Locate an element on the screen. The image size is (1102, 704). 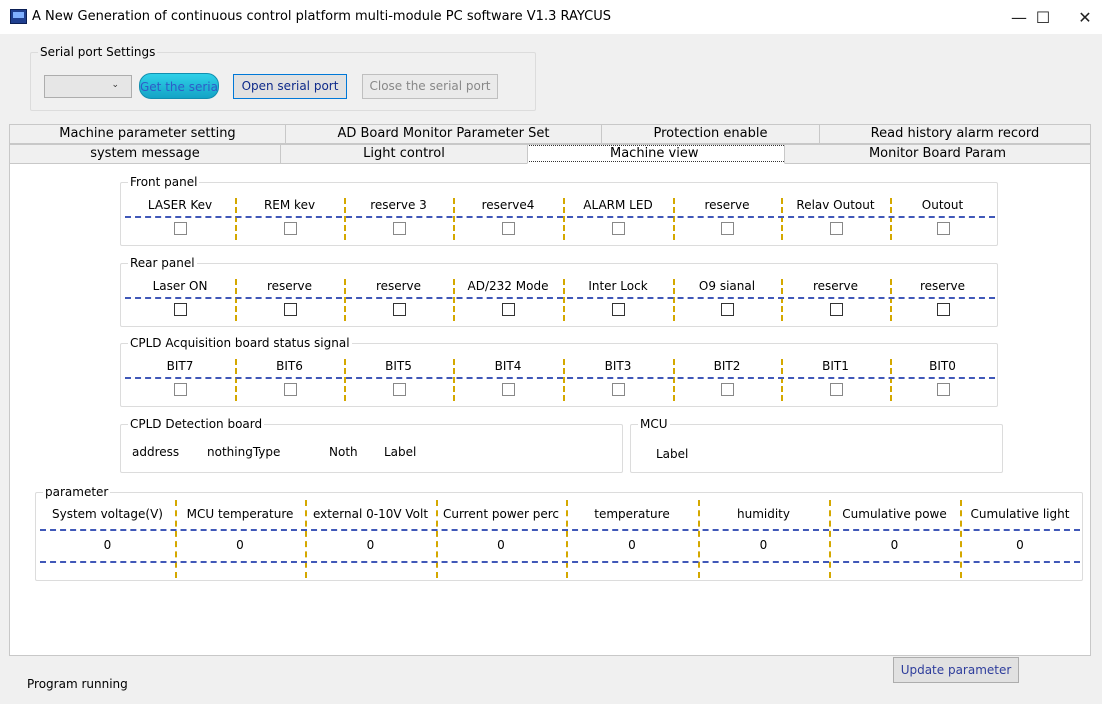
rear-panel-legend: Rear panel is located at coordinates (162, 263).